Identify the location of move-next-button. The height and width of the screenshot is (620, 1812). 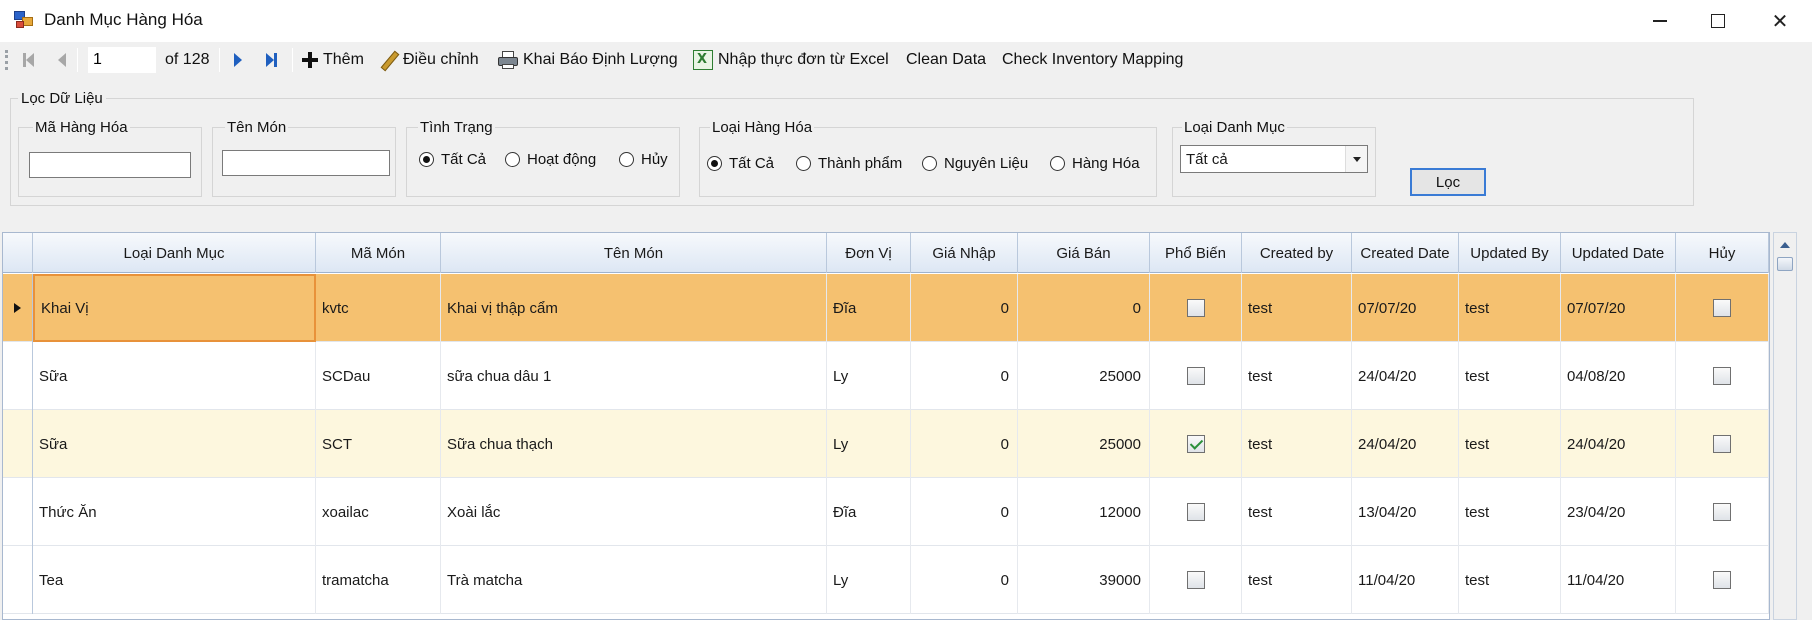
(238, 60).